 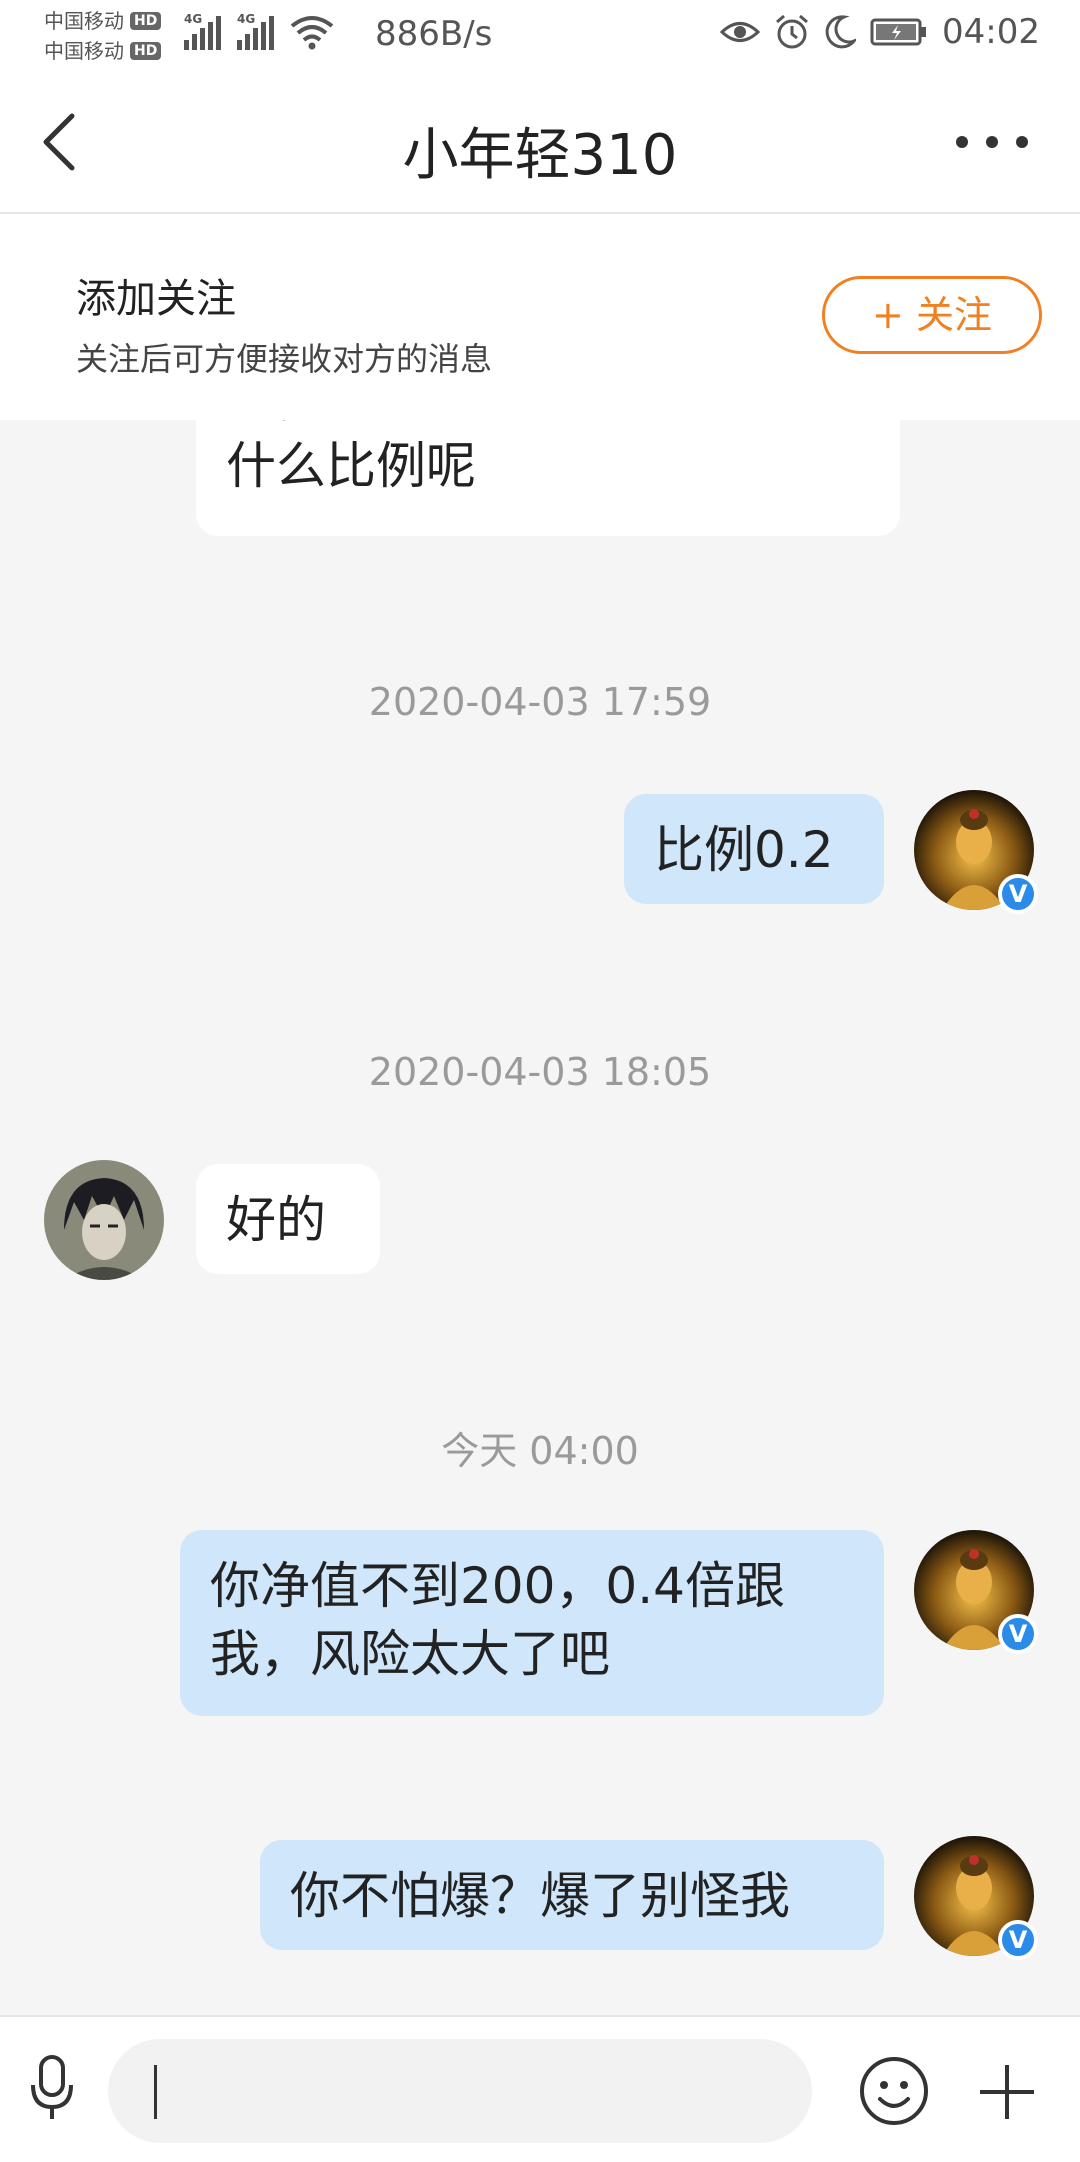 I want to click on received-message: 点，你推荐什么手数还是 什么比例呢, so click(x=548, y=478).